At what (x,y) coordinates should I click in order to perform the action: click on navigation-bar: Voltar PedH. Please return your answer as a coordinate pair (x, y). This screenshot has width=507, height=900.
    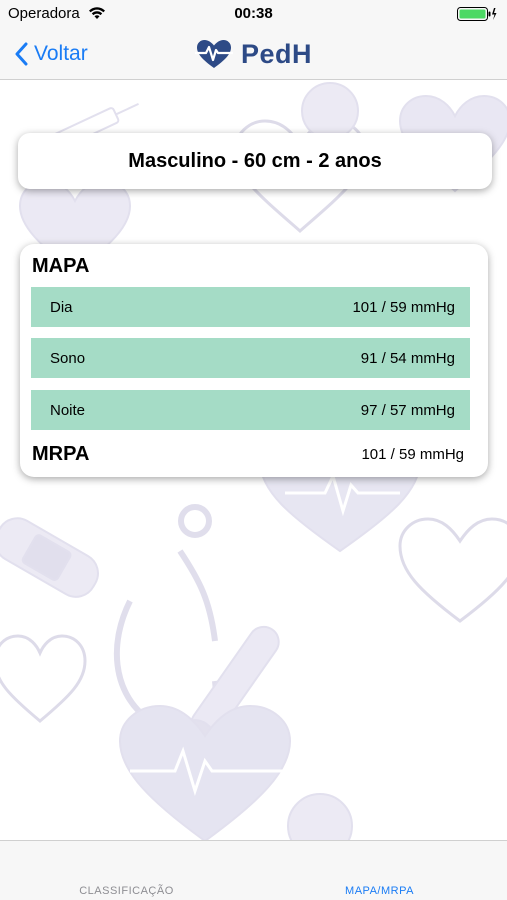
    Looking at the image, I should click on (253, 54).